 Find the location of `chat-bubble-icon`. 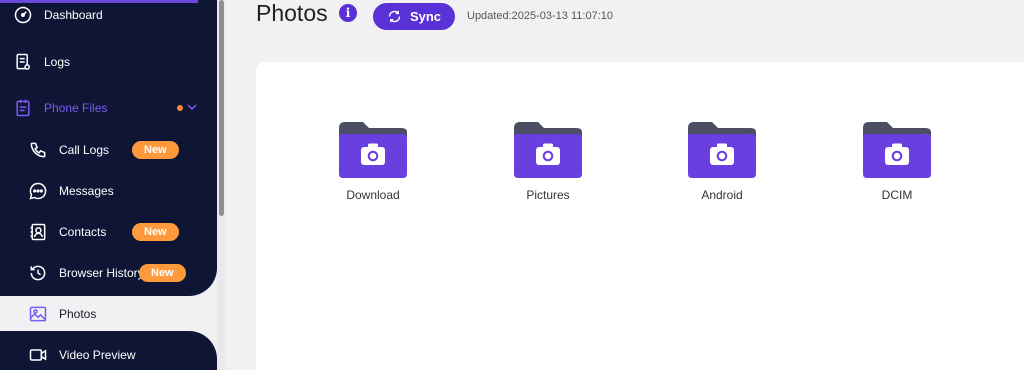

chat-bubble-icon is located at coordinates (38, 191).